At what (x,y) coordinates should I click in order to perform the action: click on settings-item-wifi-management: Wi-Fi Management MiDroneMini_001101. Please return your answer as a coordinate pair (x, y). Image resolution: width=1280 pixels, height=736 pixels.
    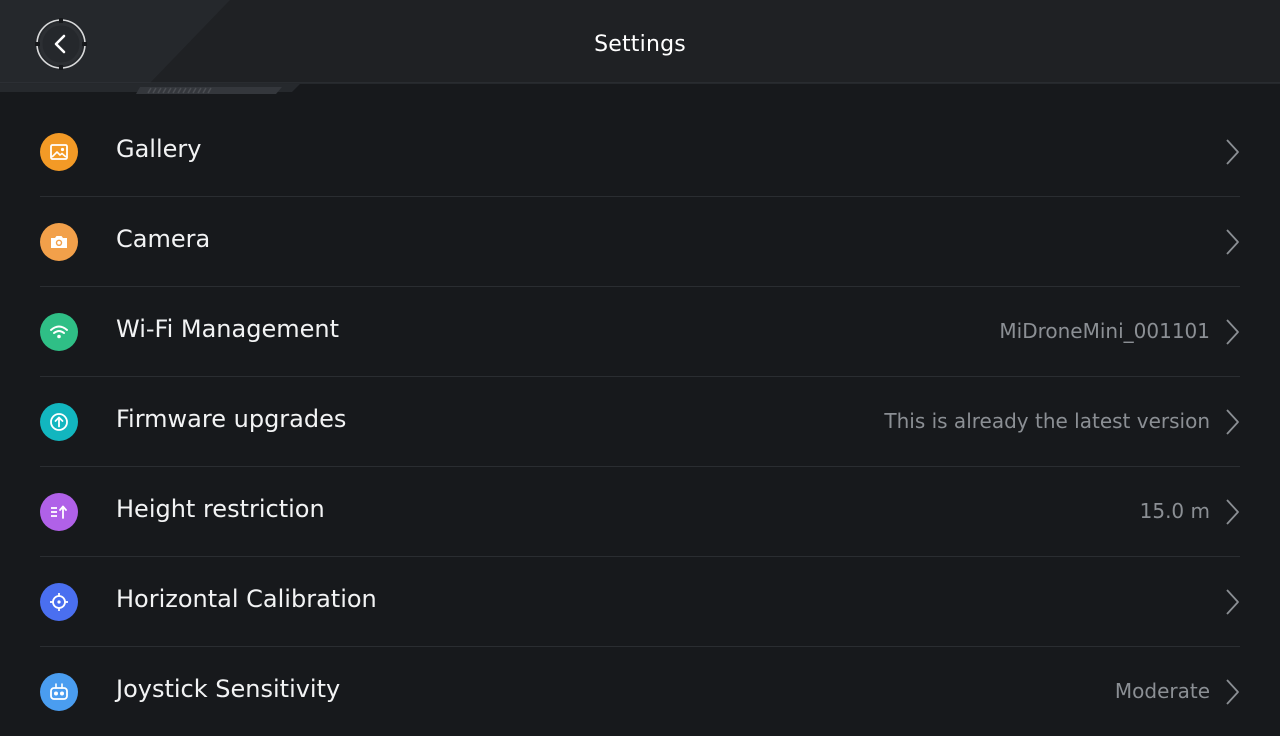
    Looking at the image, I should click on (640, 332).